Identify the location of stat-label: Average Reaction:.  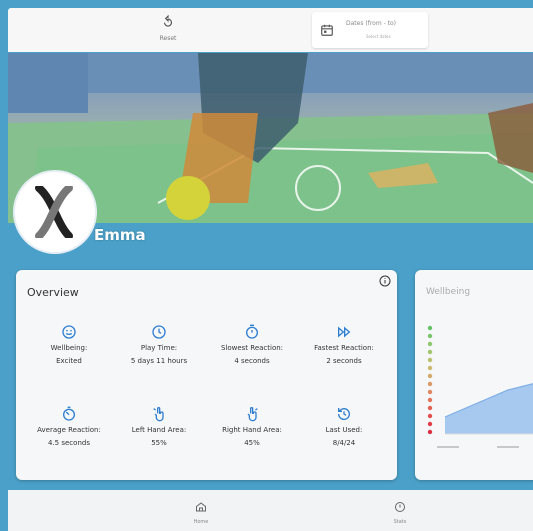
(69, 430).